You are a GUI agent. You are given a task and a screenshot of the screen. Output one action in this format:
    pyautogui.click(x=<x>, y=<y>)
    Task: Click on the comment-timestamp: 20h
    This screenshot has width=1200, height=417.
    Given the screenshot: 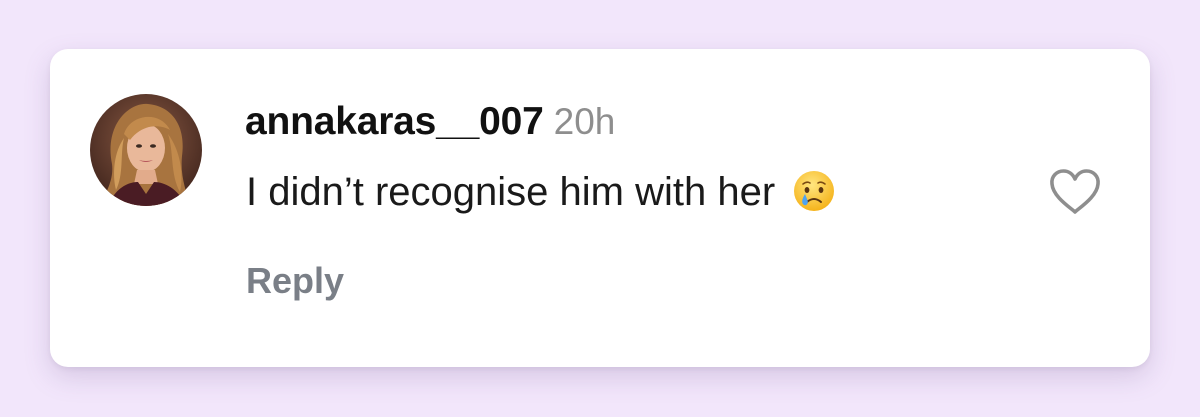 What is the action you would take?
    pyautogui.click(x=584, y=121)
    